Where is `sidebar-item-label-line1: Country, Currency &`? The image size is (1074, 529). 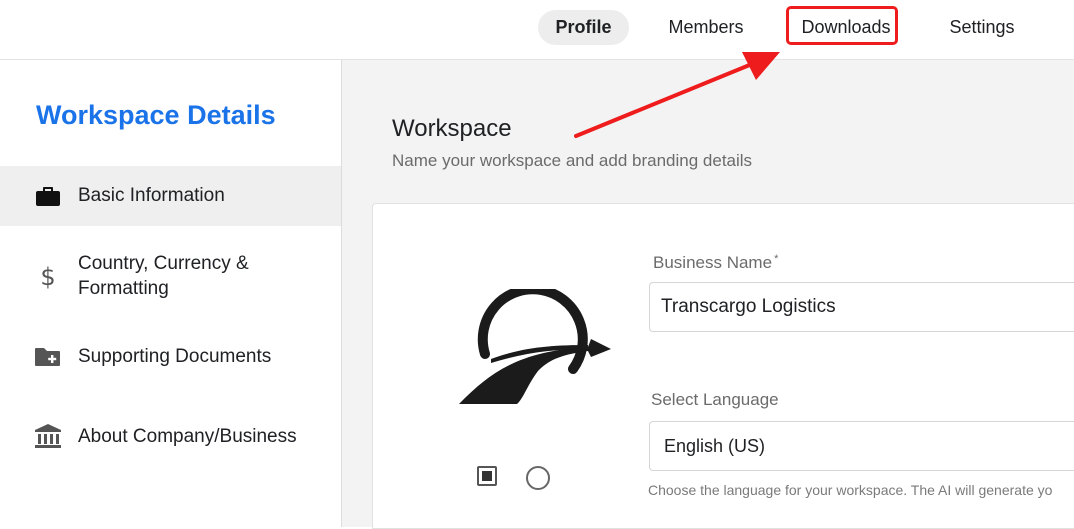 sidebar-item-label-line1: Country, Currency & is located at coordinates (163, 263).